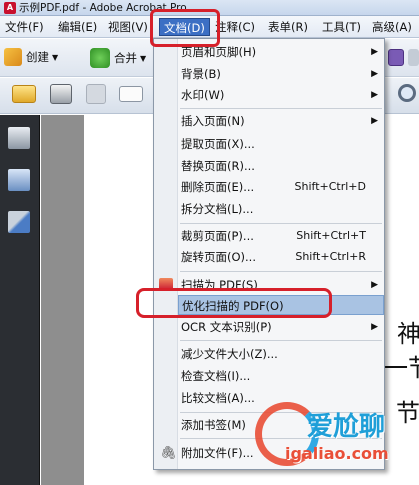 The height and width of the screenshot is (485, 419). What do you see at coordinates (234, 303) in the screenshot?
I see `annotation-highlight-optimize-item` at bounding box center [234, 303].